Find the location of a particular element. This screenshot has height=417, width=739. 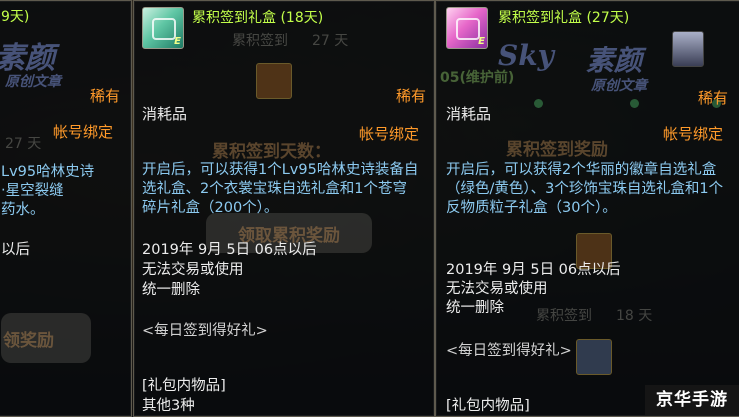

bg-heading: 累积签到天数： is located at coordinates (271, 152).